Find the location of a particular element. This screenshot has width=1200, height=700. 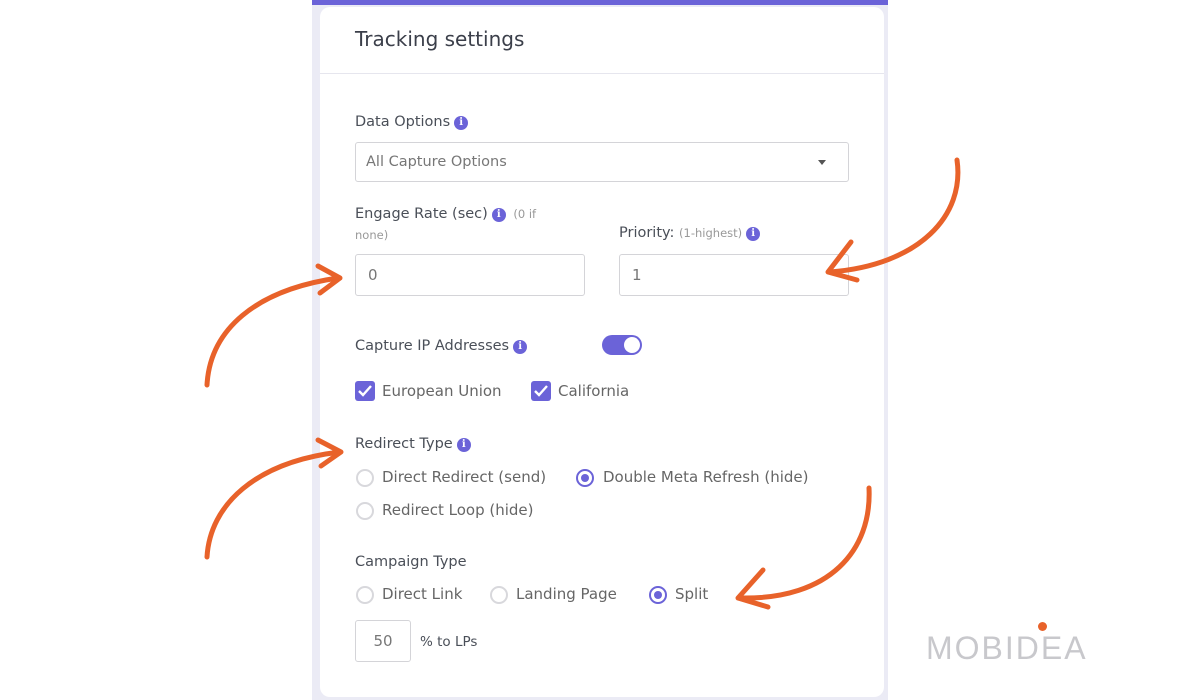

data-options-select-value: All Capture Options is located at coordinates (436, 162).